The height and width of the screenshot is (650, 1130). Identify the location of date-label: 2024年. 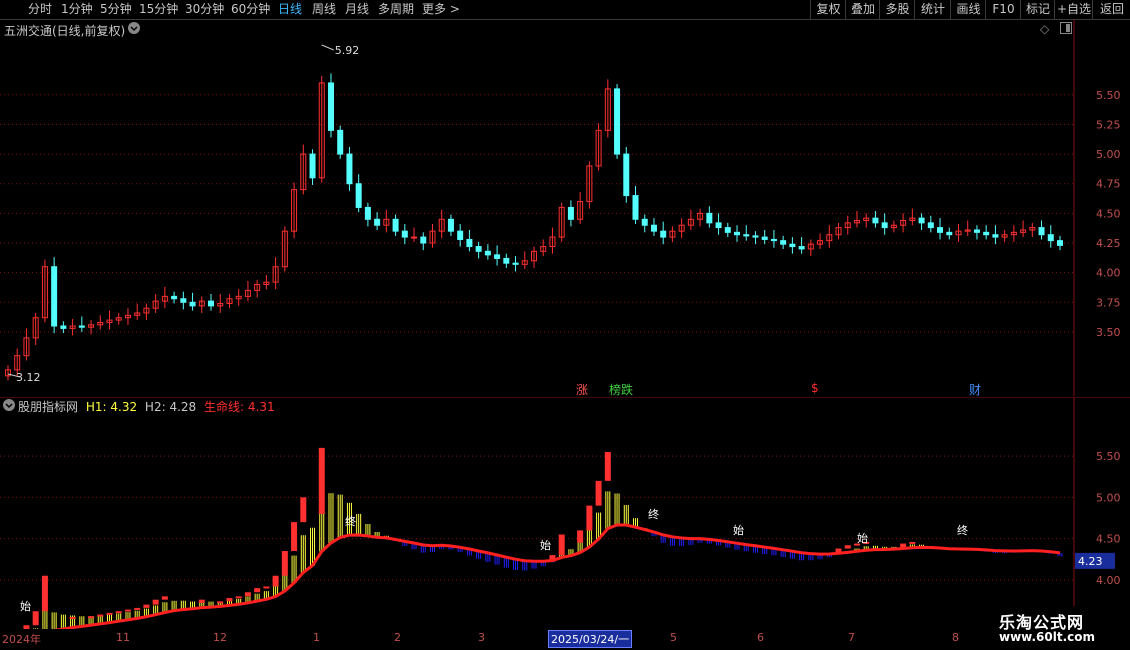
(21, 639).